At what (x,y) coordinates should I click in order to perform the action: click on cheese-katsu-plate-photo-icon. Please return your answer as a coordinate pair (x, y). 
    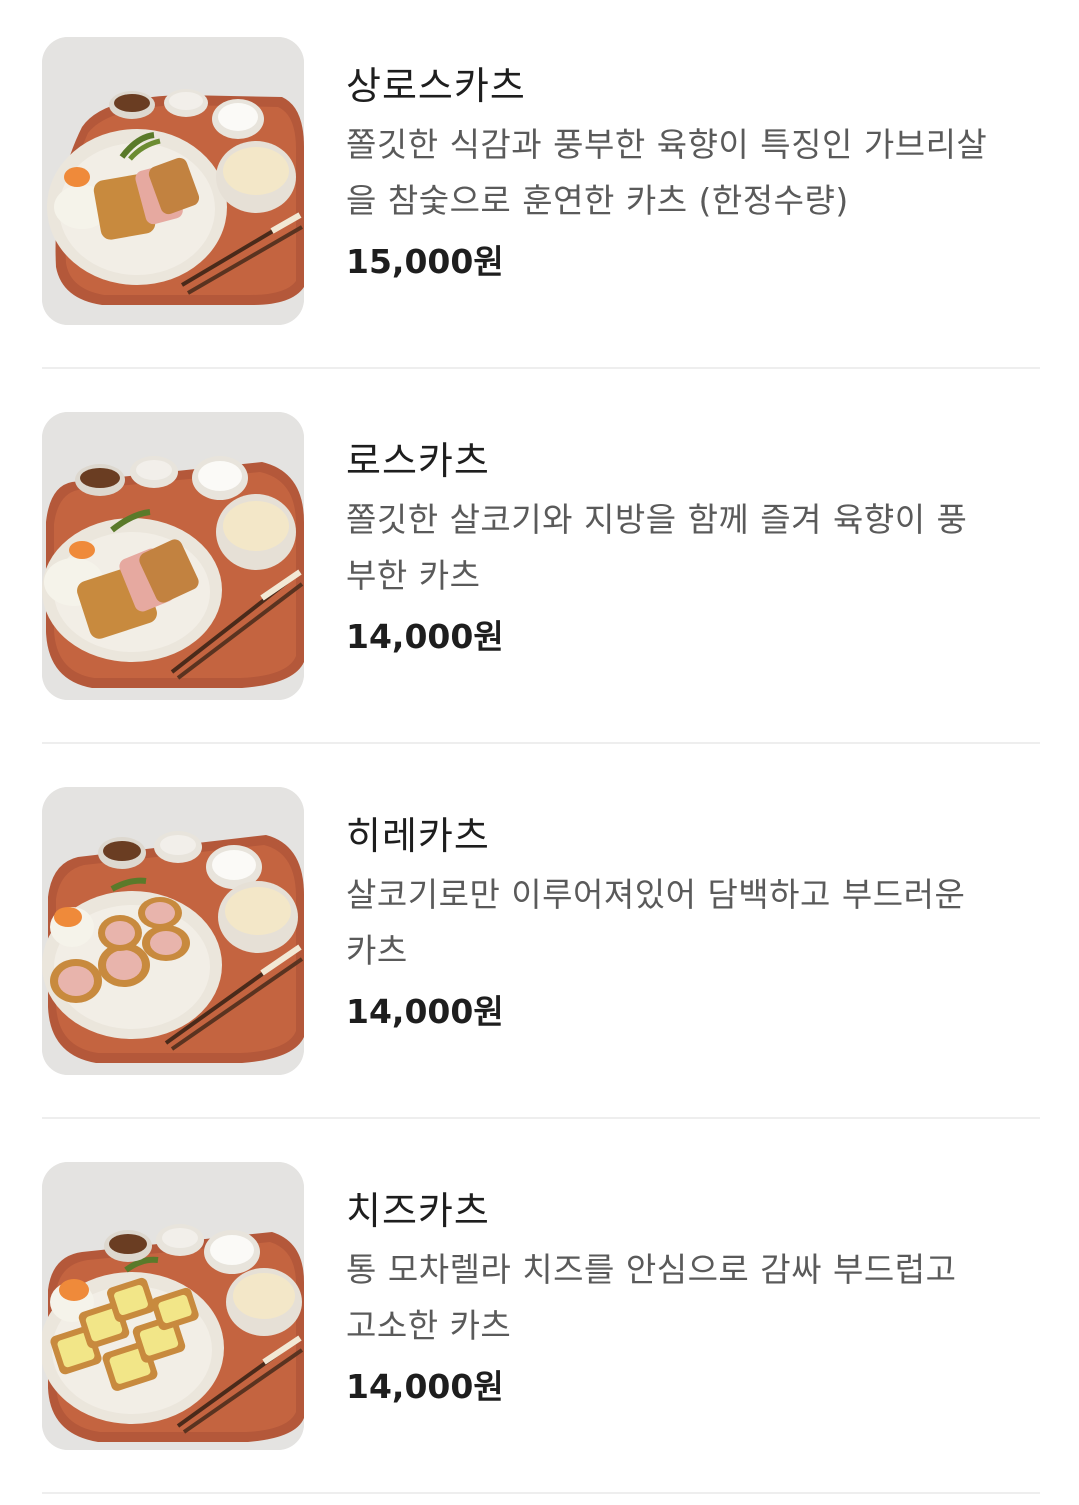
    Looking at the image, I should click on (173, 1306).